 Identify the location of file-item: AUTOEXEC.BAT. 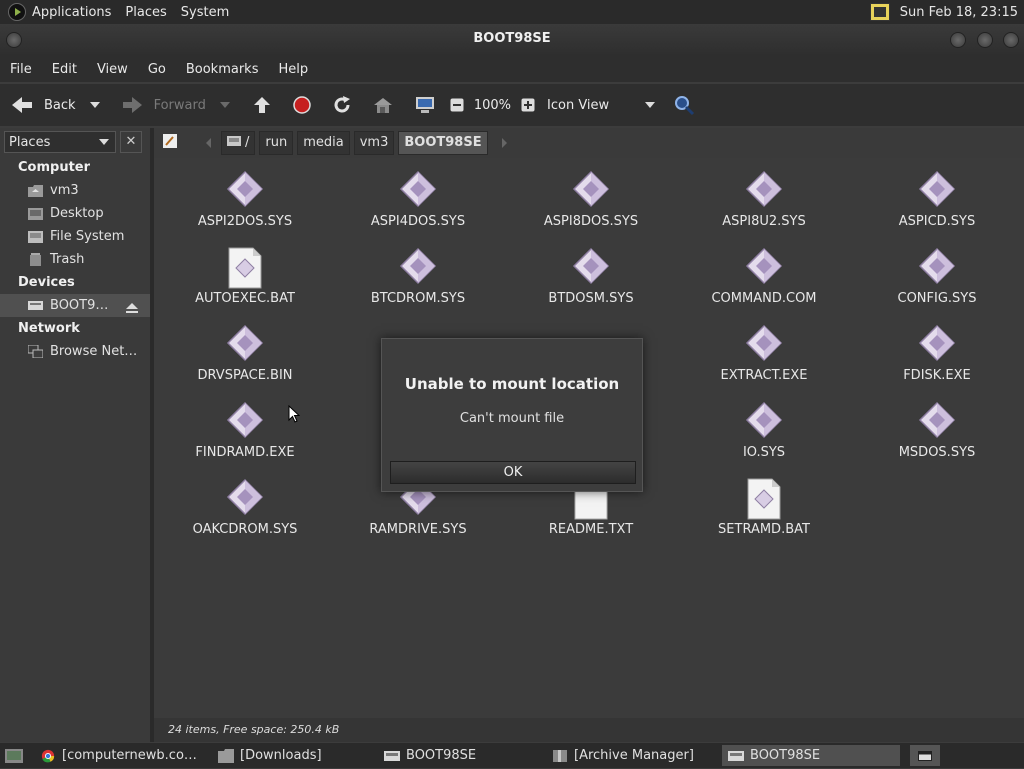
(245, 276).